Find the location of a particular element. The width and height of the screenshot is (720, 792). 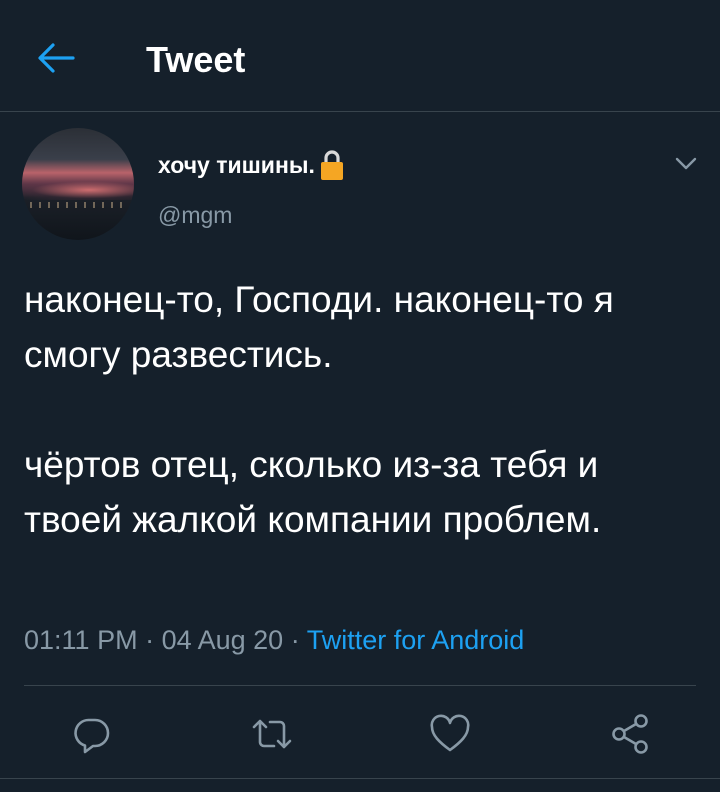

avatar is located at coordinates (78, 184).